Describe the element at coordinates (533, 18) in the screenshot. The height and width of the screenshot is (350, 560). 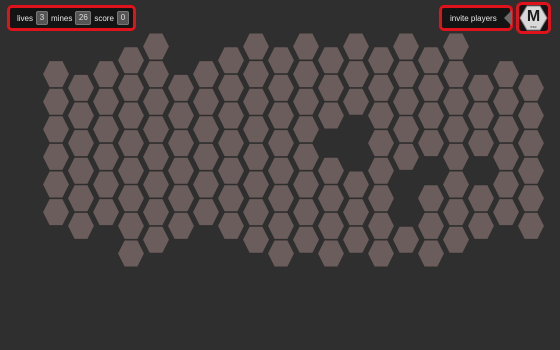
I see `menu-button: M esc` at that location.